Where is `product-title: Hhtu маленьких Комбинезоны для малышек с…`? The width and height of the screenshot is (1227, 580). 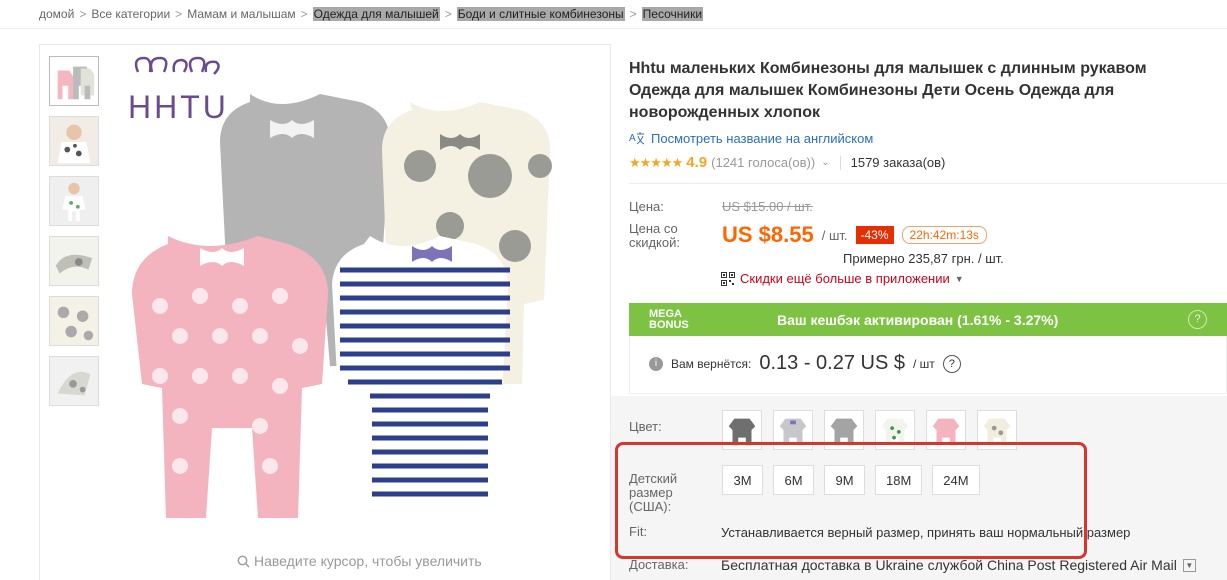 product-title: Hhtu маленьких Комбинезоны для малышек с… is located at coordinates (888, 90).